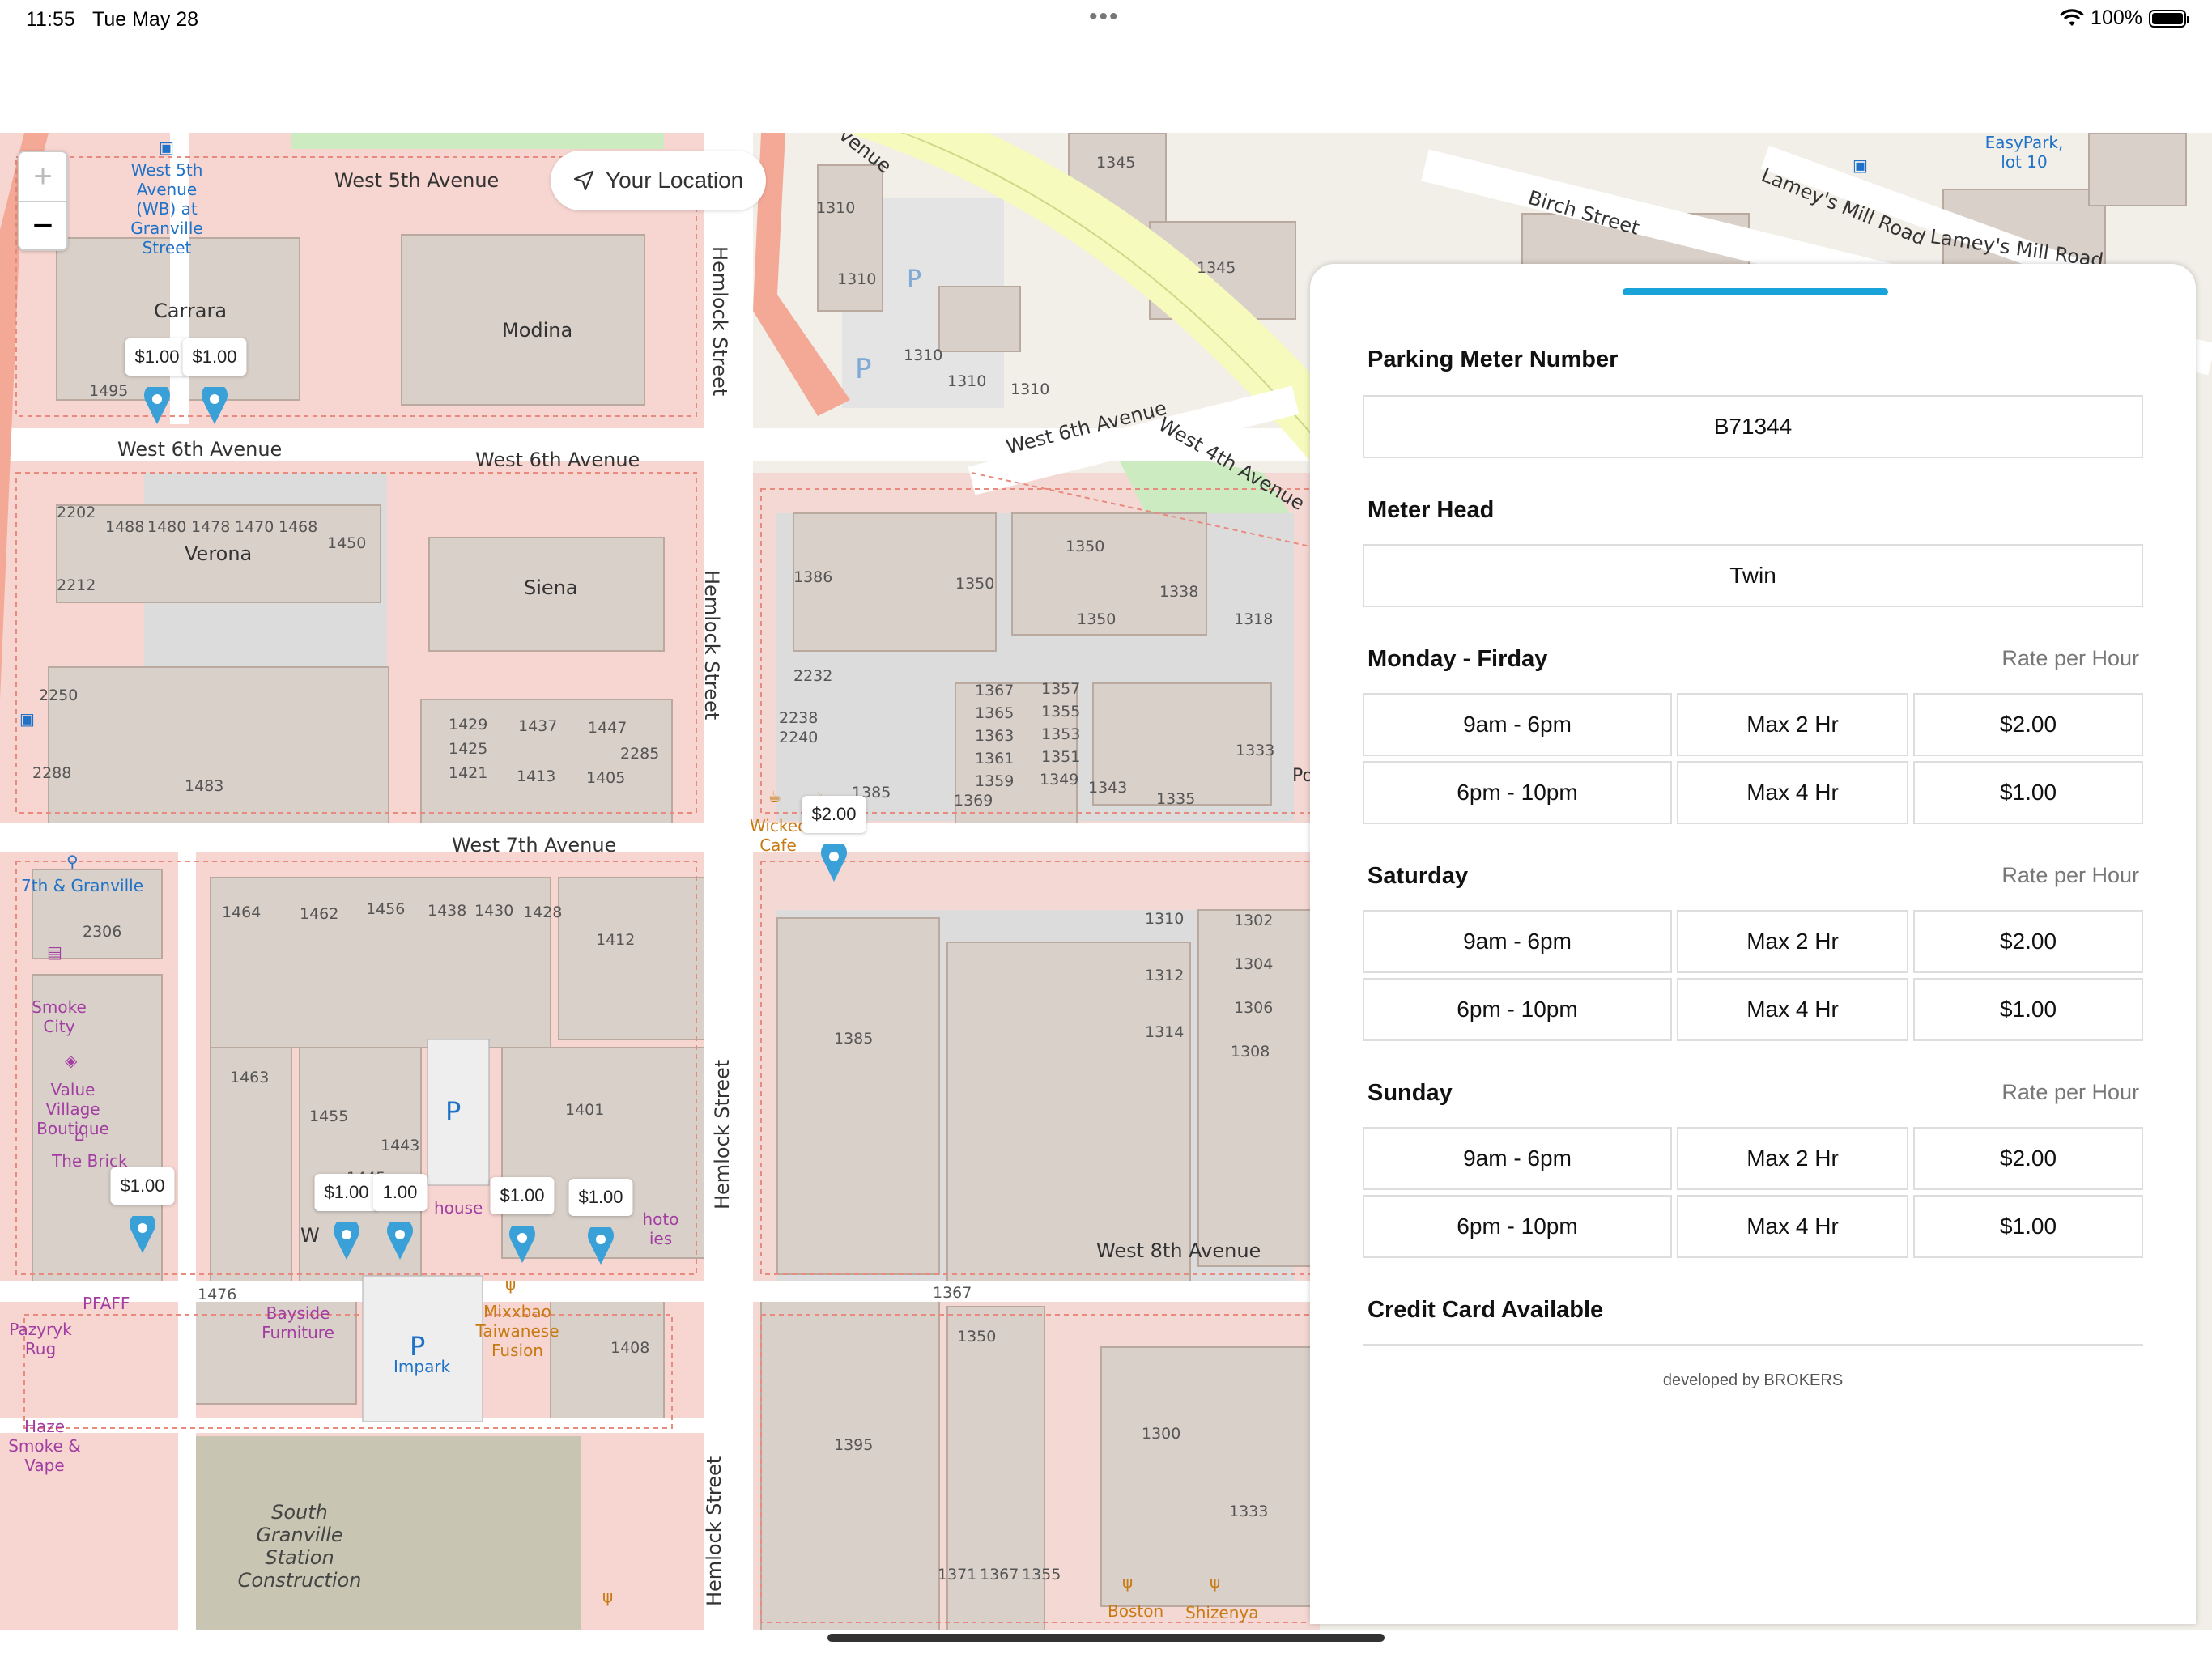  Describe the element at coordinates (1061, 757) in the screenshot. I see `house-number: 1351` at that location.